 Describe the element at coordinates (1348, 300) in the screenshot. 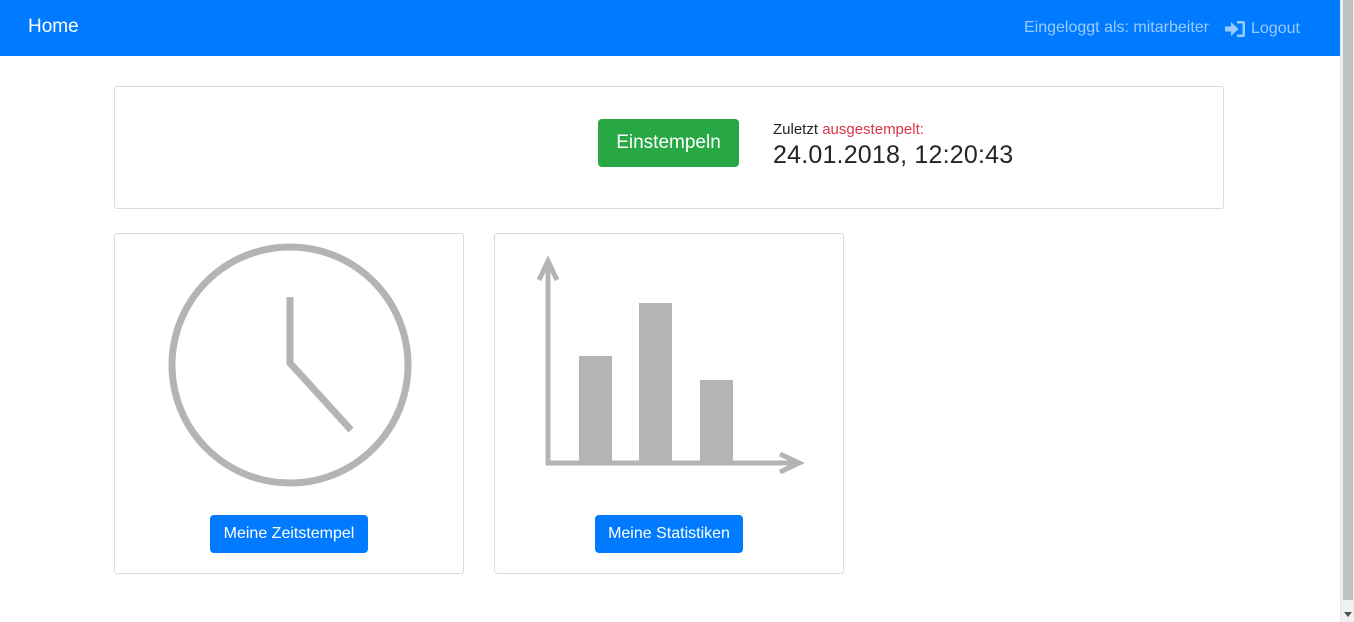

I see `scrollbar-thumb` at that location.